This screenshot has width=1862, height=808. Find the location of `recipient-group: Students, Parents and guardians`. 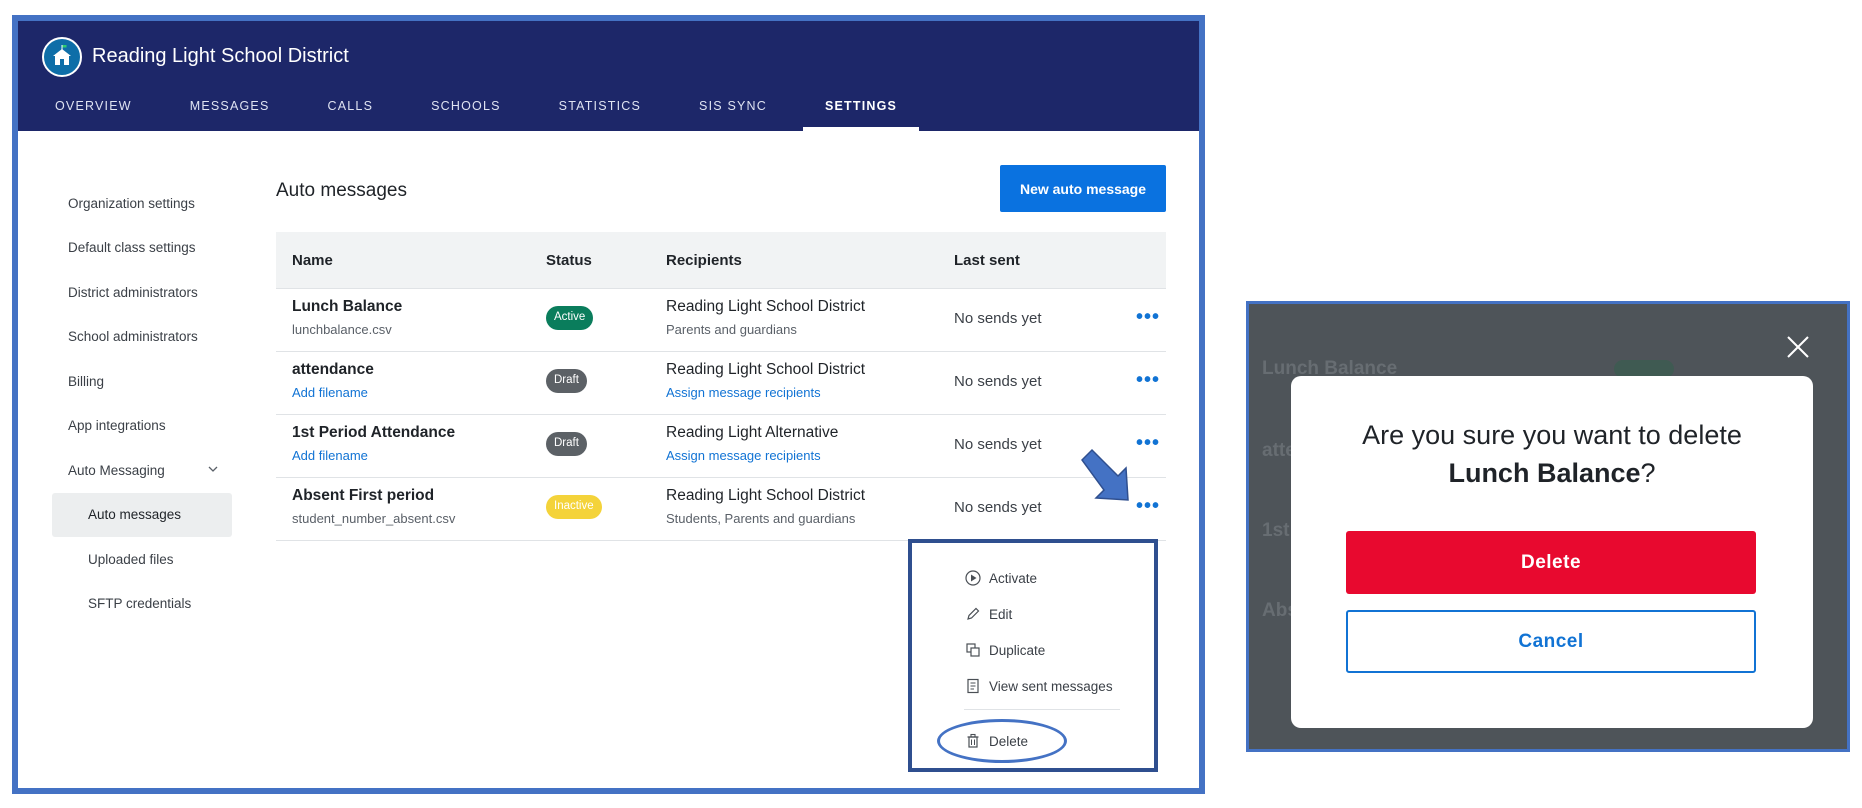

recipient-group: Students, Parents and guardians is located at coordinates (761, 518).